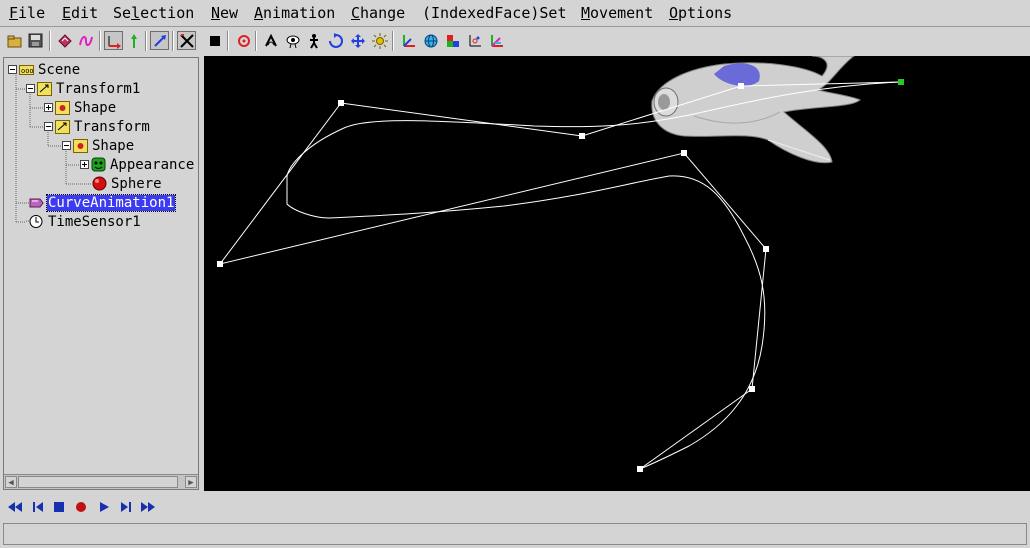  I want to click on lasso-icon, so click(270, 40).